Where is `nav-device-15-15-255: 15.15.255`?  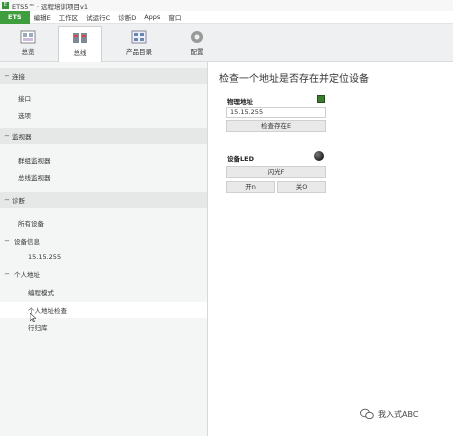 nav-device-15-15-255: 15.15.255 is located at coordinates (103, 257).